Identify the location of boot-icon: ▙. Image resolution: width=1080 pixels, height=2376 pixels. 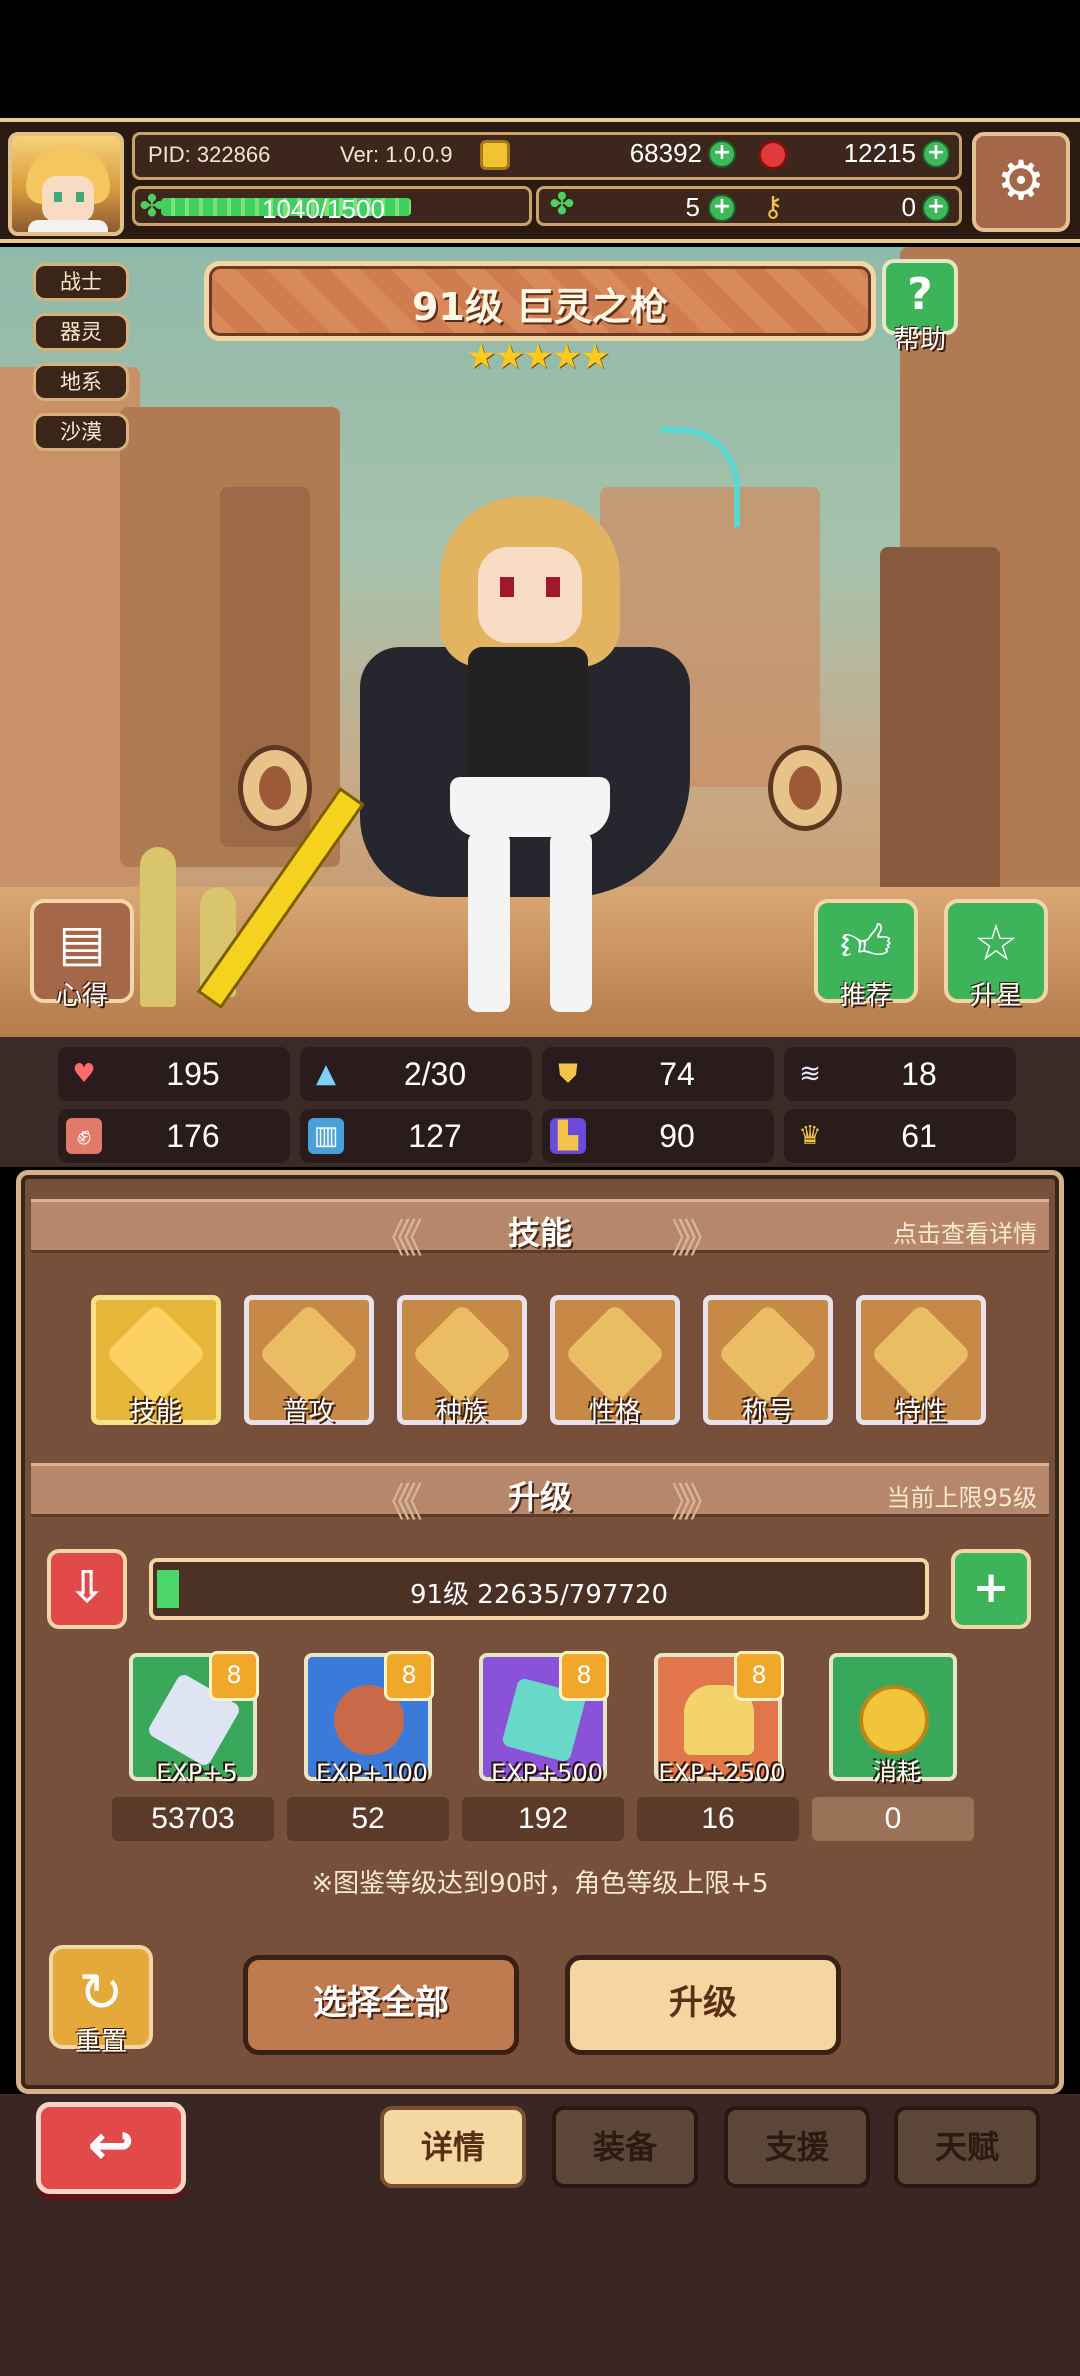
(568, 1136).